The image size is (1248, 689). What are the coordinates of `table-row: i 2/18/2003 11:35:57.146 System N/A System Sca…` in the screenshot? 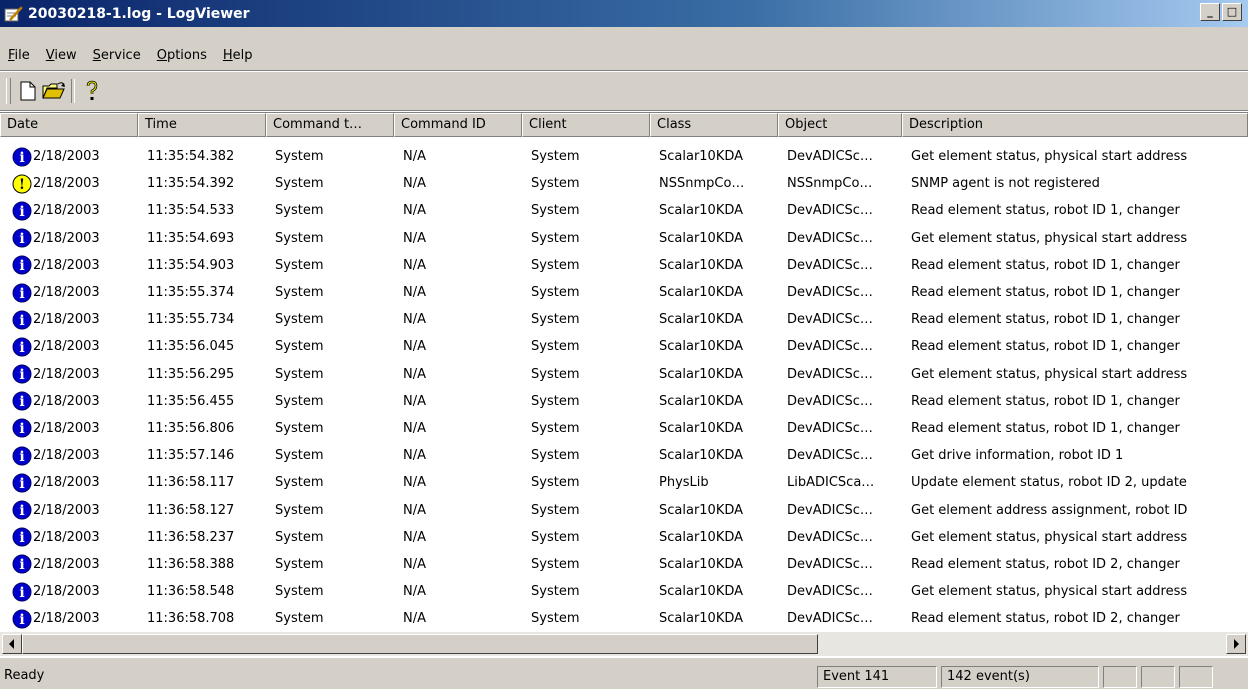 It's located at (624, 455).